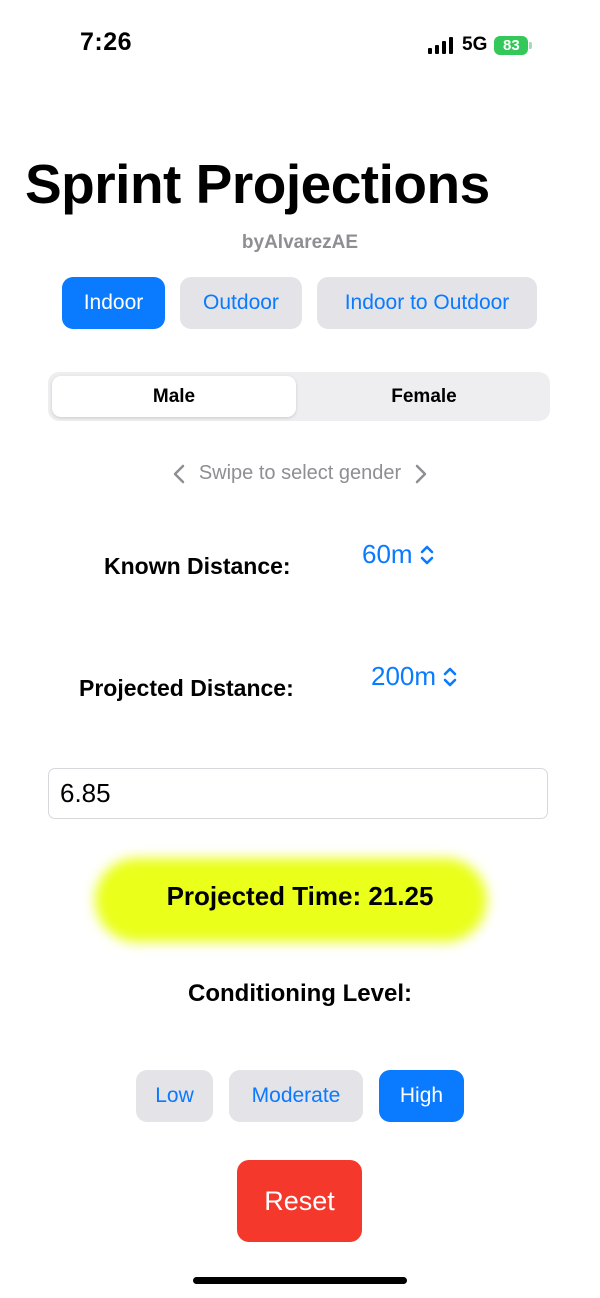 The height and width of the screenshot is (1298, 600). I want to click on conditioning-low-button: Low, so click(174, 1096).